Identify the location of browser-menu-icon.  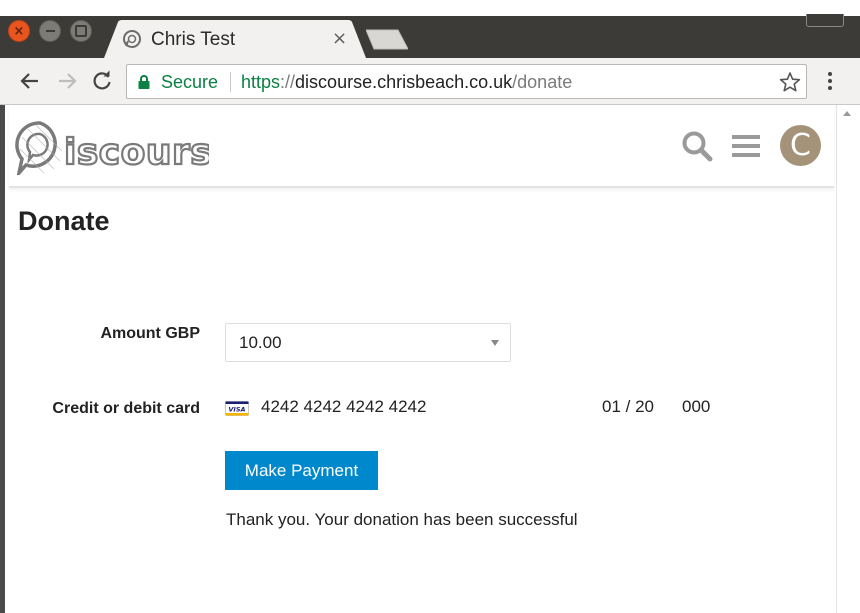
(830, 81).